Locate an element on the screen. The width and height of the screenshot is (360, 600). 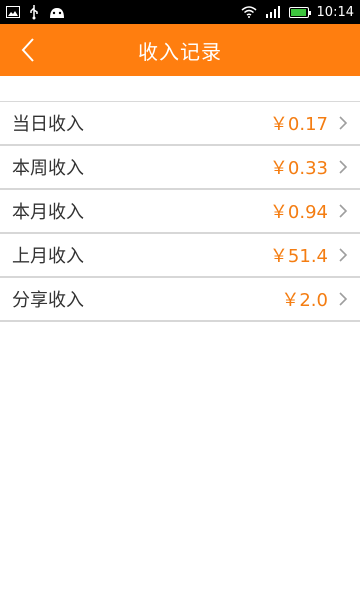
usb-icon is located at coordinates (34, 12).